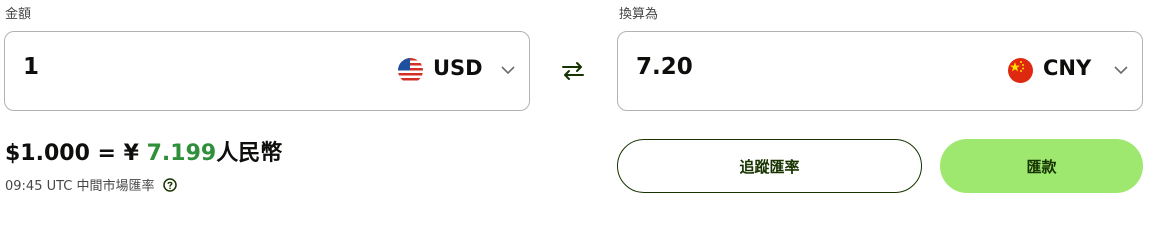  I want to click on rate-suffix: 人民幣, so click(249, 153).